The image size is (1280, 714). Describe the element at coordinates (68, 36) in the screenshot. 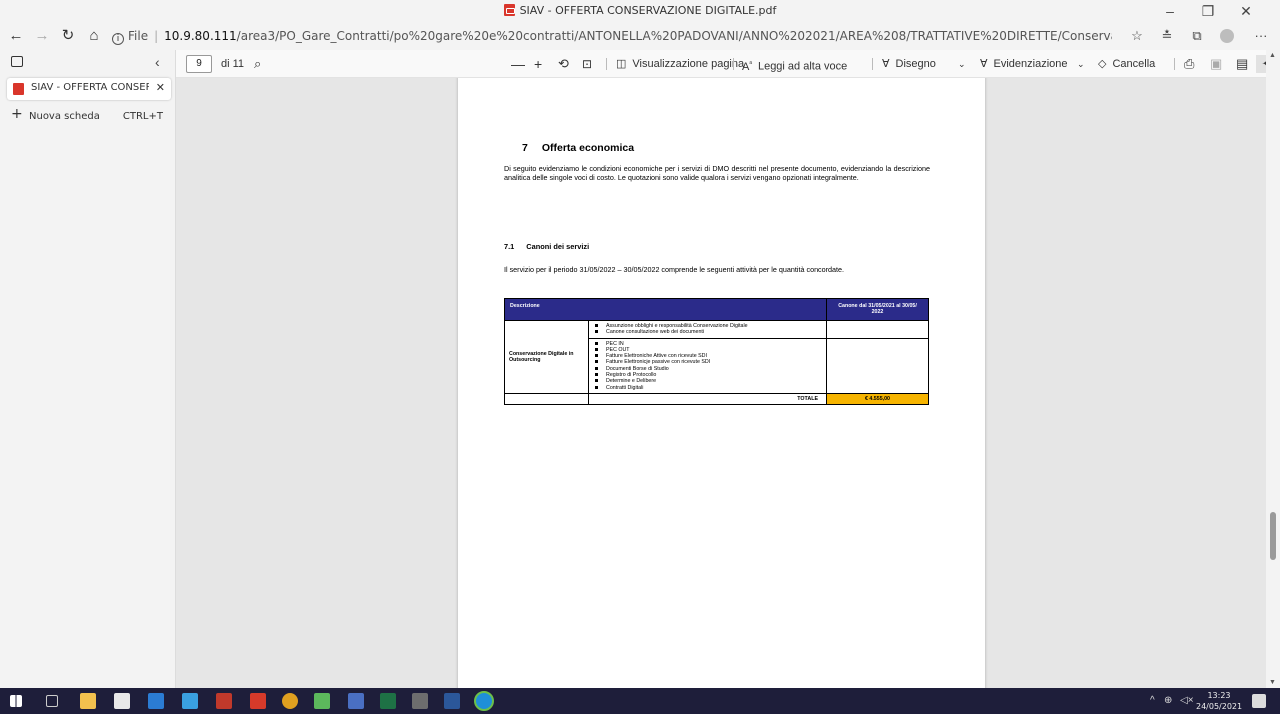

I see `refresh-icon: ↻` at that location.